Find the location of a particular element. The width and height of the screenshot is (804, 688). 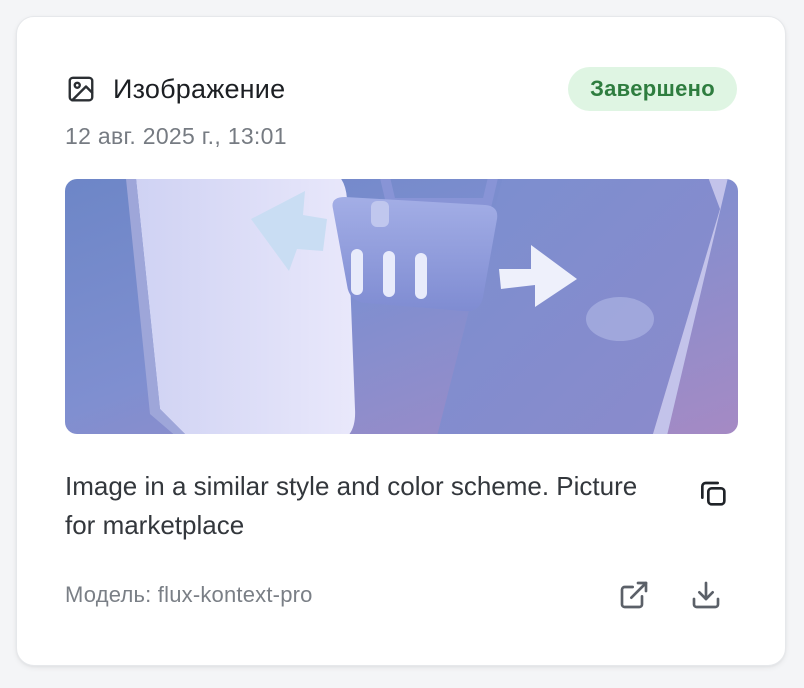

card-header: Изображение Завершено is located at coordinates (401, 89).